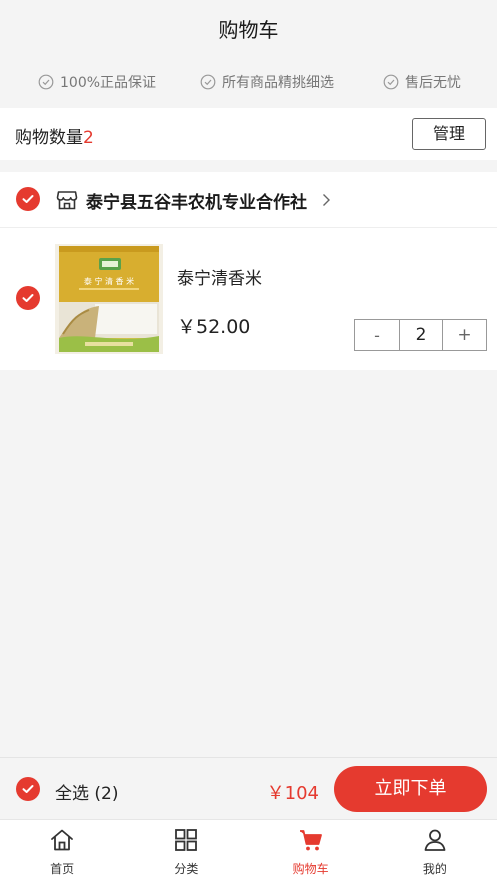 The width and height of the screenshot is (497, 883). What do you see at coordinates (248, 788) in the screenshot?
I see `checkout-bar: 全选 (2) ￥104 立即下单` at bounding box center [248, 788].